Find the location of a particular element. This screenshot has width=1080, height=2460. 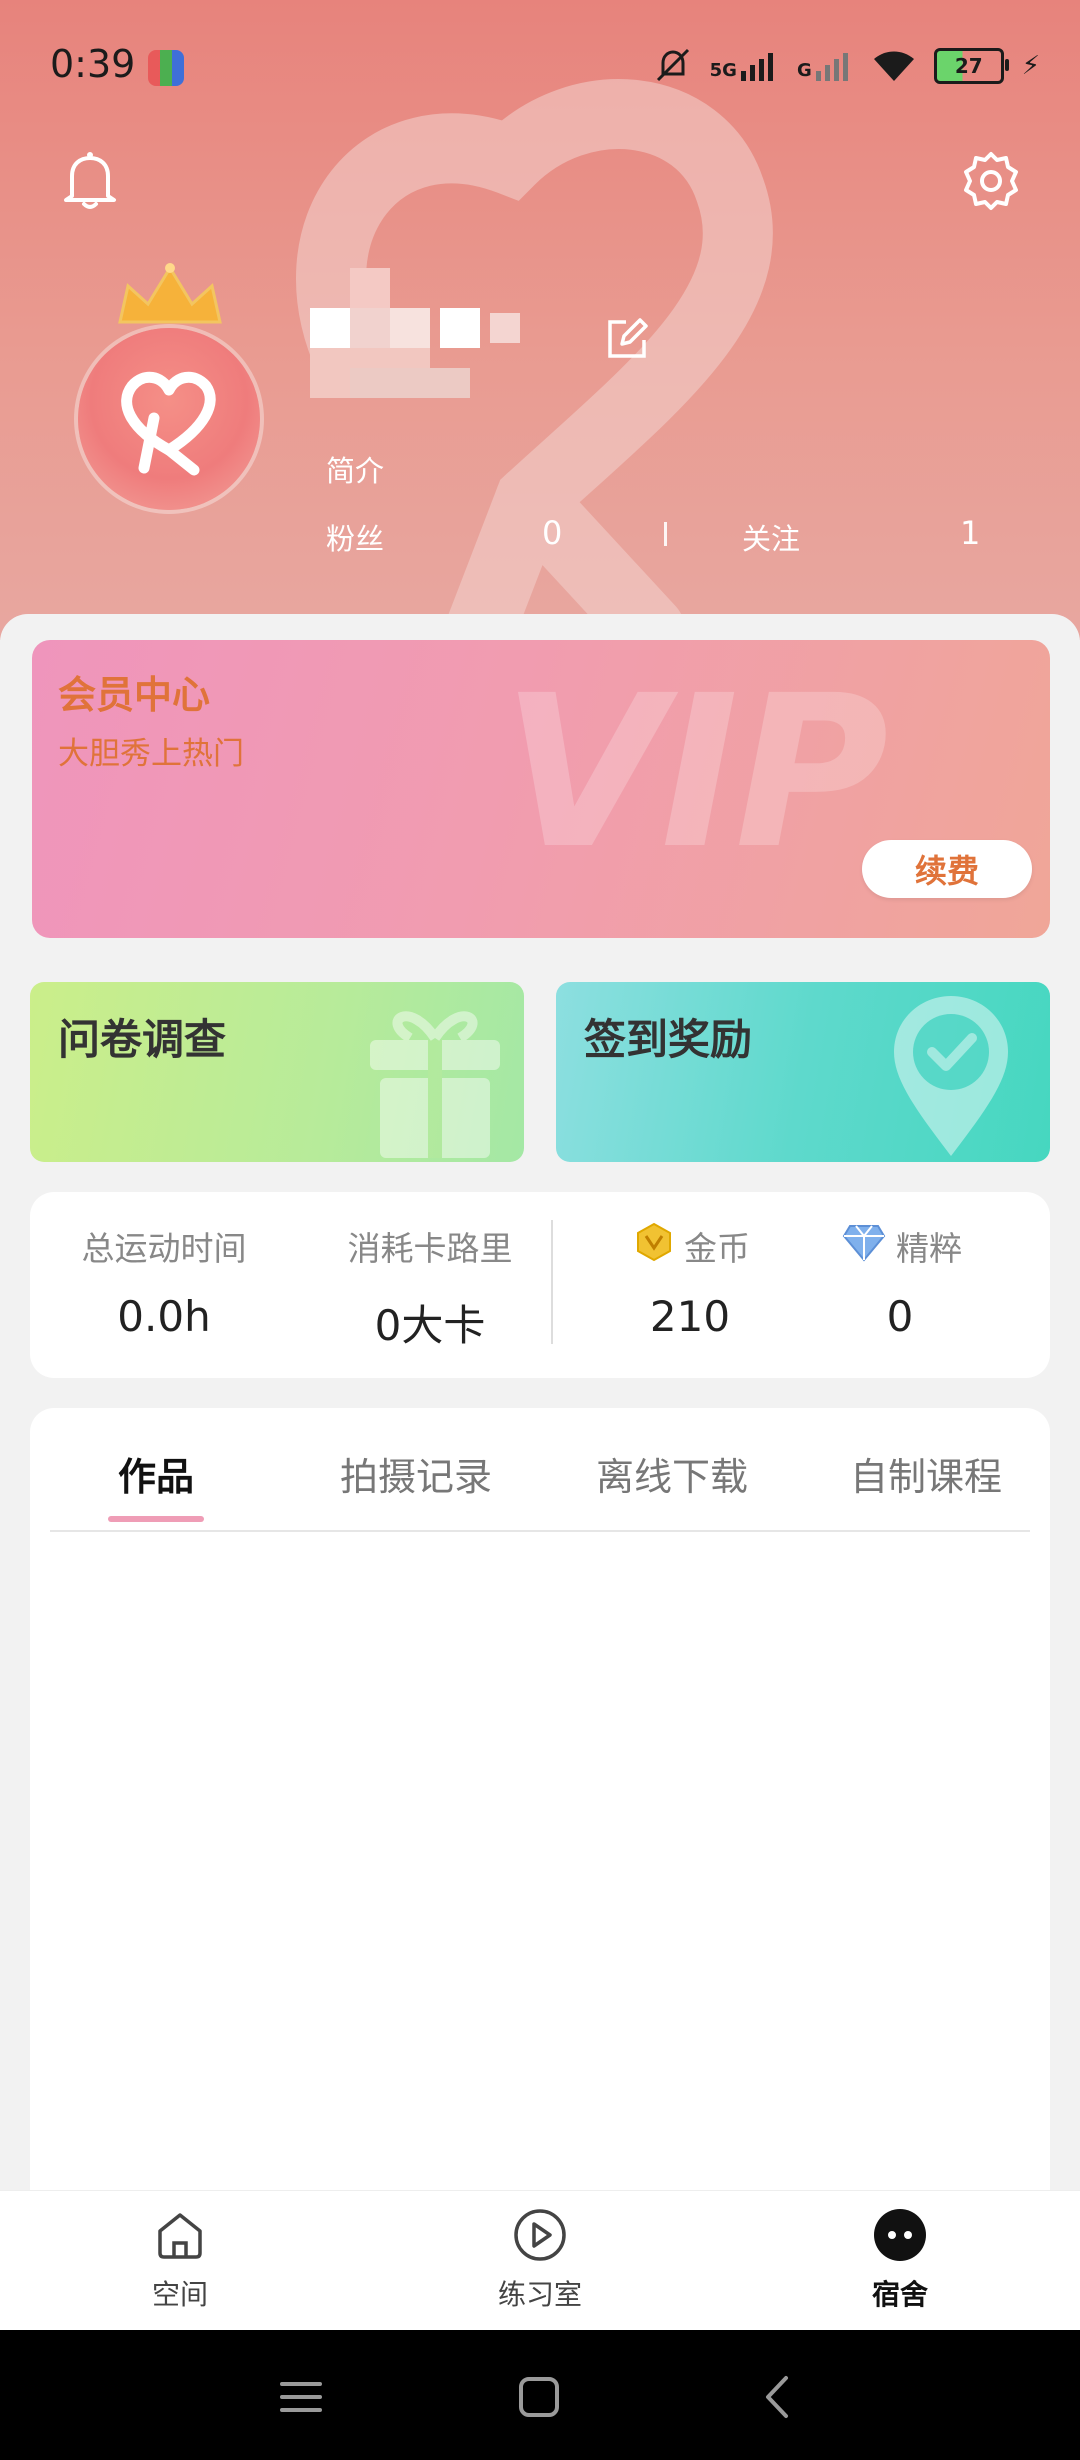

coins-label: 金币 is located at coordinates (717, 1248).